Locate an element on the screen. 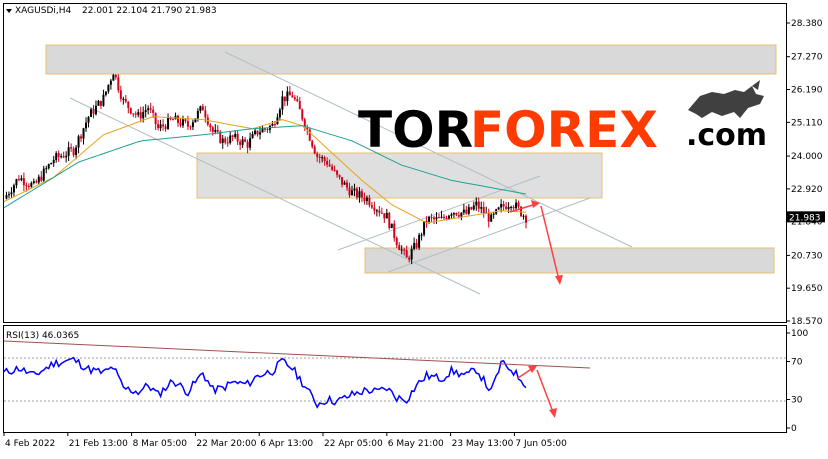 This screenshot has height=459, width=828. rsi-tick-label: 70 is located at coordinates (797, 363).